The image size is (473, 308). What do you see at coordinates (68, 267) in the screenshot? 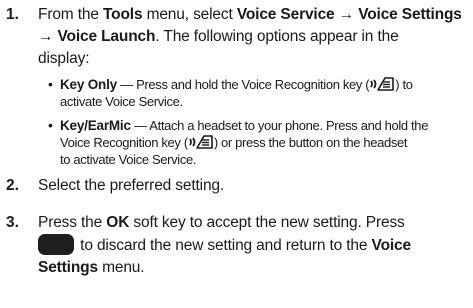
I see `menu-name-settings: Settings` at bounding box center [68, 267].